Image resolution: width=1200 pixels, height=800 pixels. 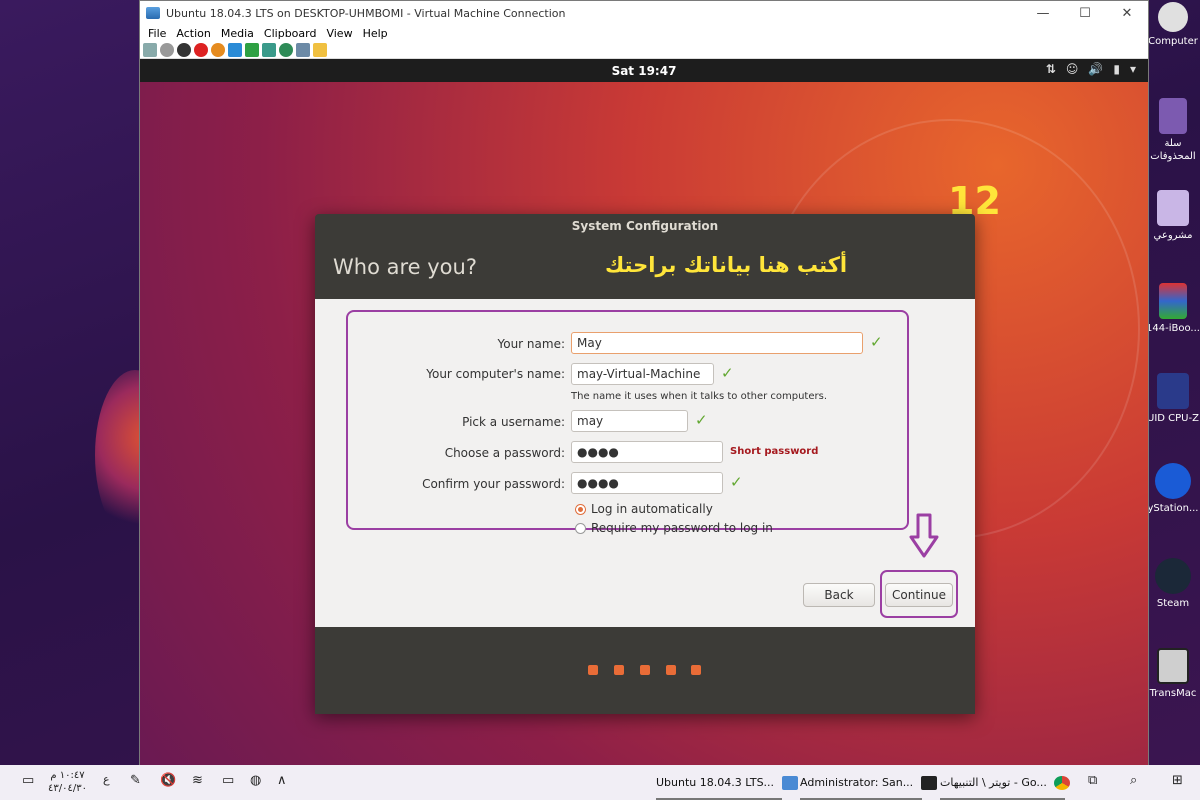 What do you see at coordinates (106, 779) in the screenshot?
I see `language-indicator: ع` at bounding box center [106, 779].